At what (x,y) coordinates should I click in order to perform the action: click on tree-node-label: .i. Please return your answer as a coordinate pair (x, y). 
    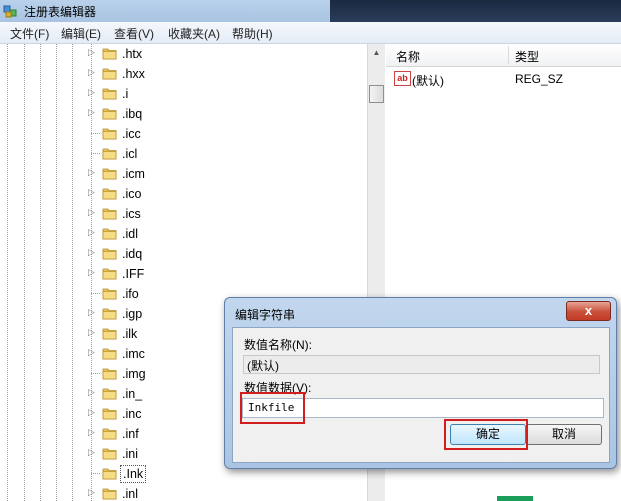
    Looking at the image, I should click on (125, 94).